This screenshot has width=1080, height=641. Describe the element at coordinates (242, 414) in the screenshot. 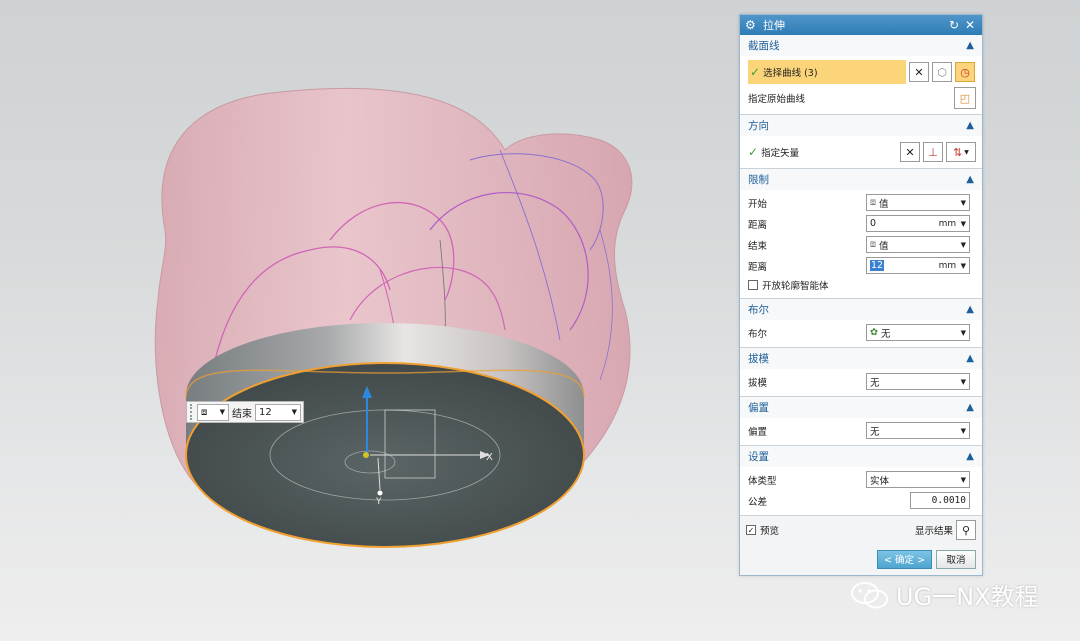

I see `mini-end-label: 结束` at that location.